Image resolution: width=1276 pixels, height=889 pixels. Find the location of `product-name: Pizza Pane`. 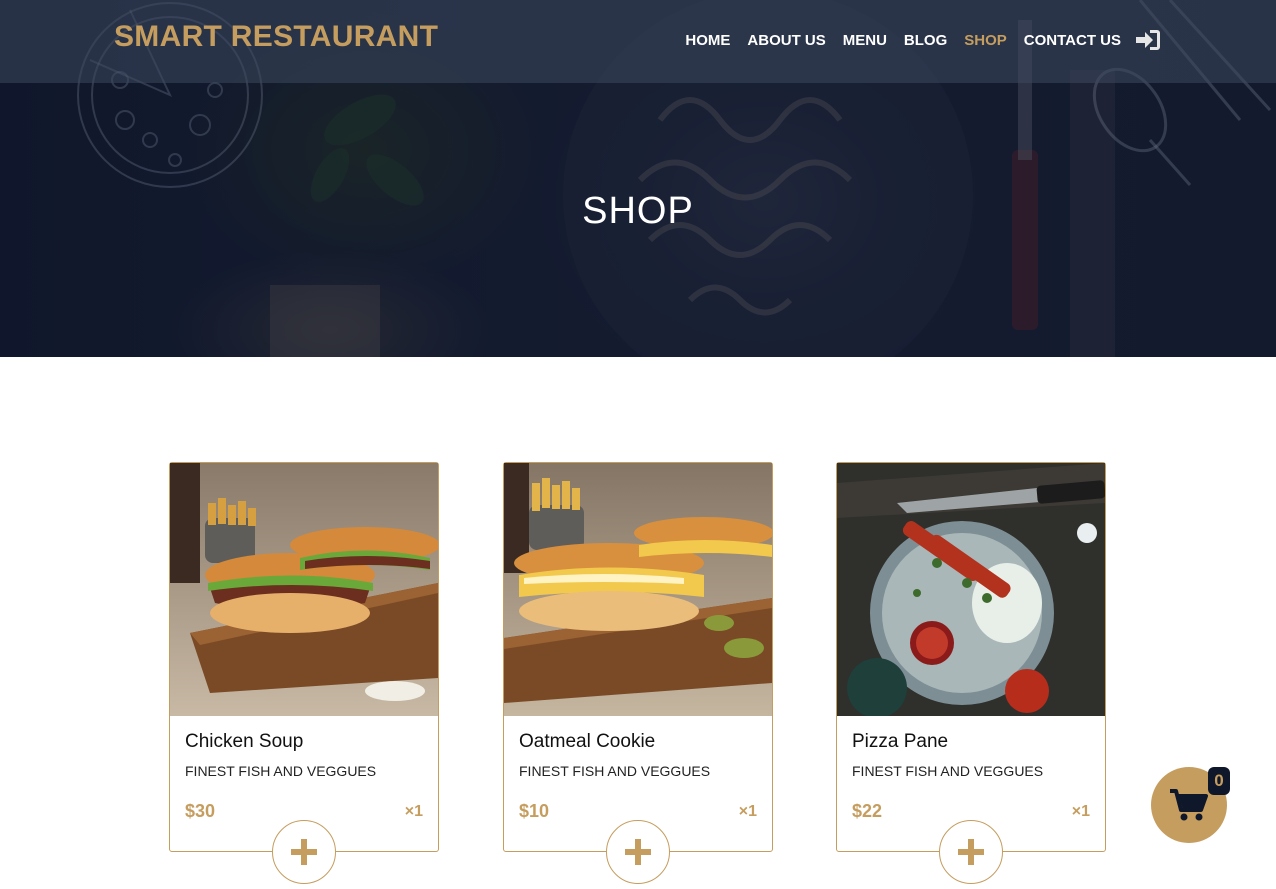

product-name: Pizza Pane is located at coordinates (900, 742).